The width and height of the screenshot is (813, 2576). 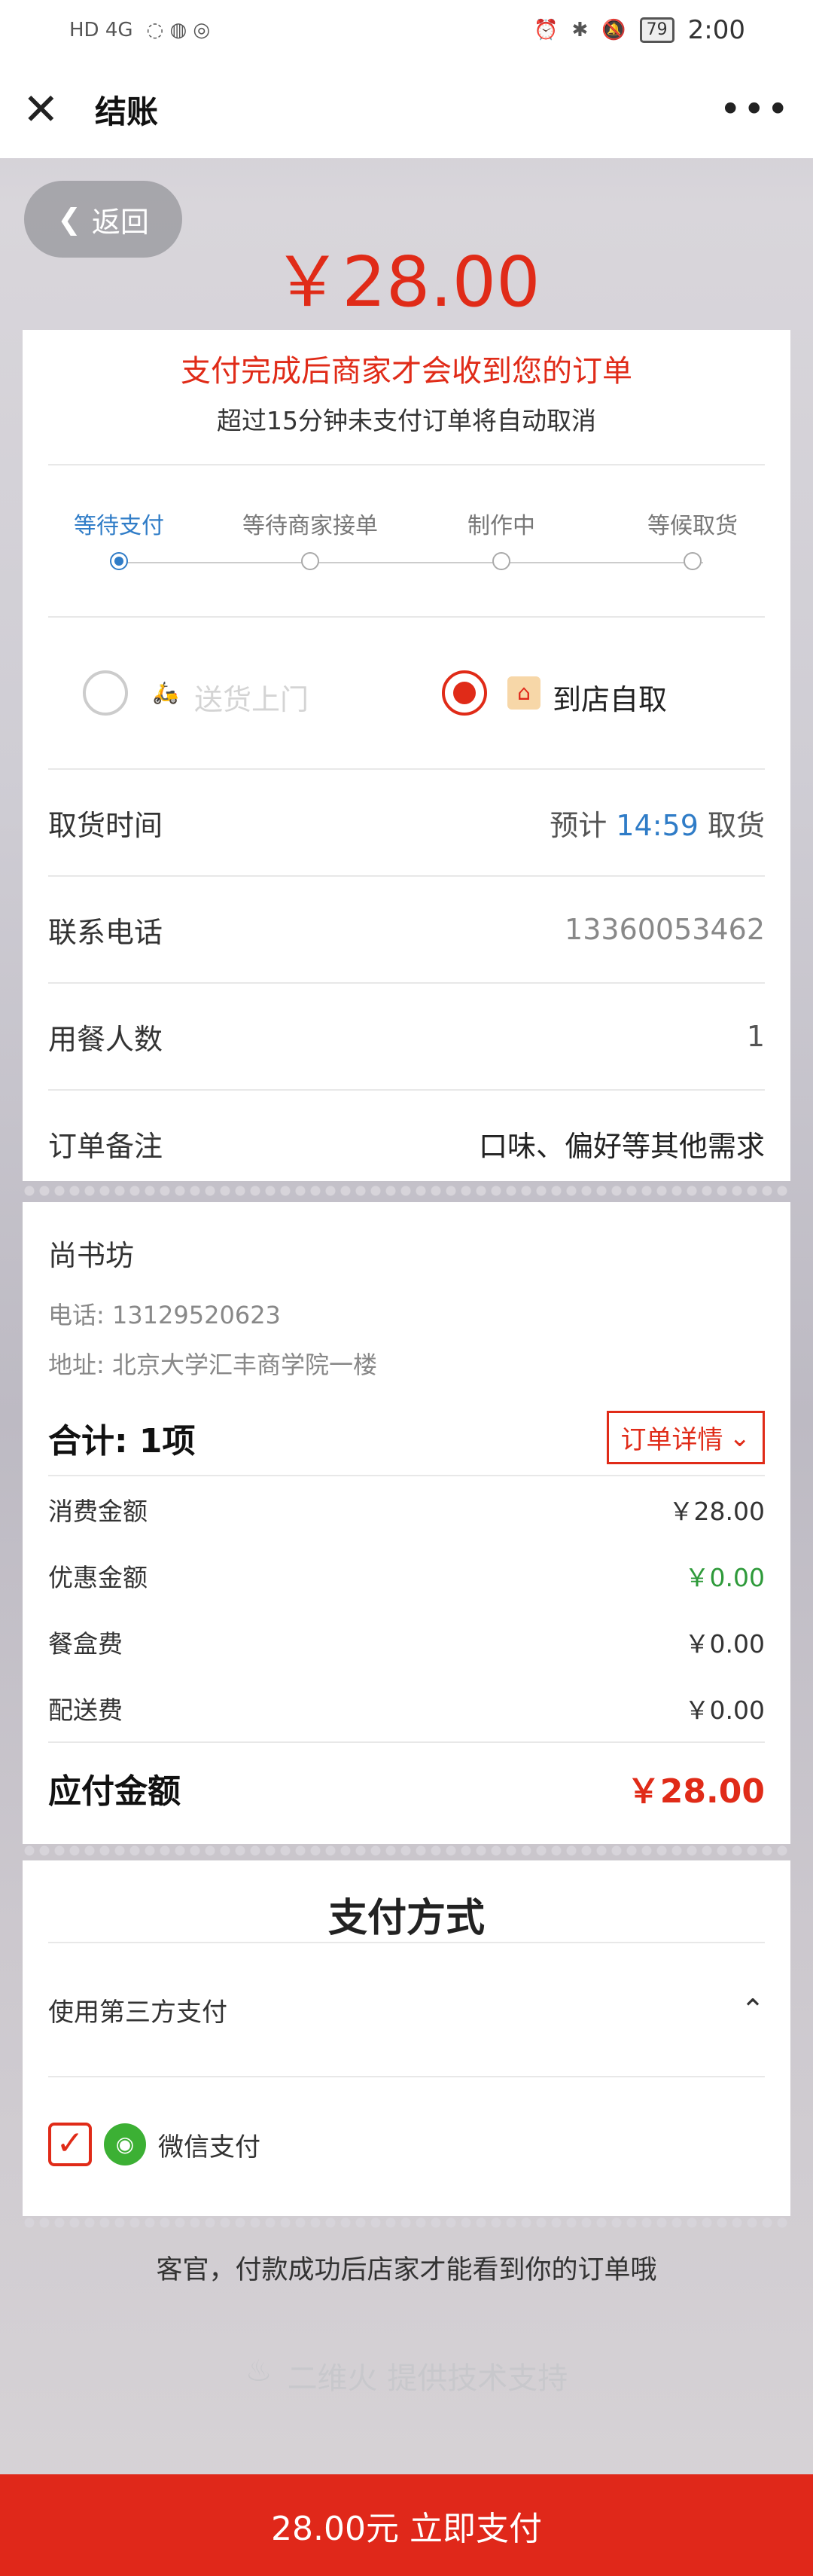 What do you see at coordinates (671, 1440) in the screenshot?
I see `order-detail-label: 订单详情` at bounding box center [671, 1440].